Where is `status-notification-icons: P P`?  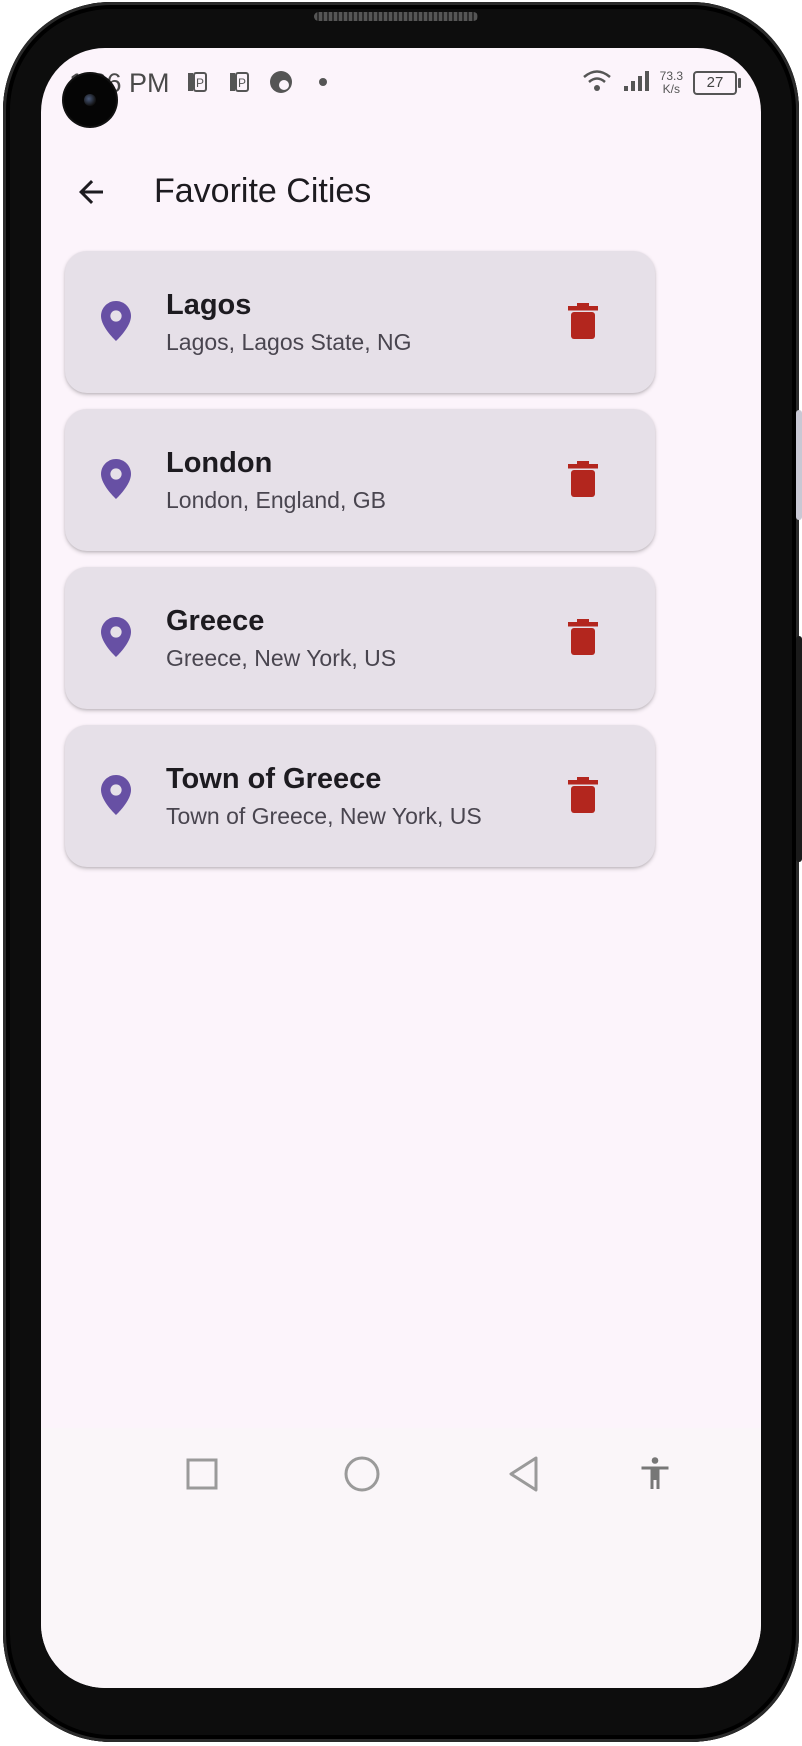
status-notification-icons: P P is located at coordinates (260, 82).